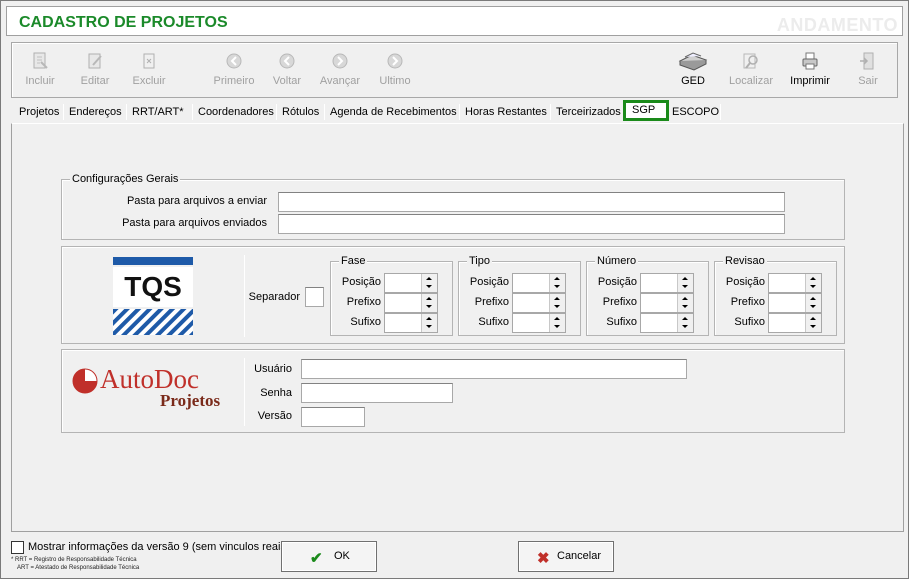 The width and height of the screenshot is (909, 579). Describe the element at coordinates (646, 110) in the screenshot. I see `tab-sgp: SGP` at that location.